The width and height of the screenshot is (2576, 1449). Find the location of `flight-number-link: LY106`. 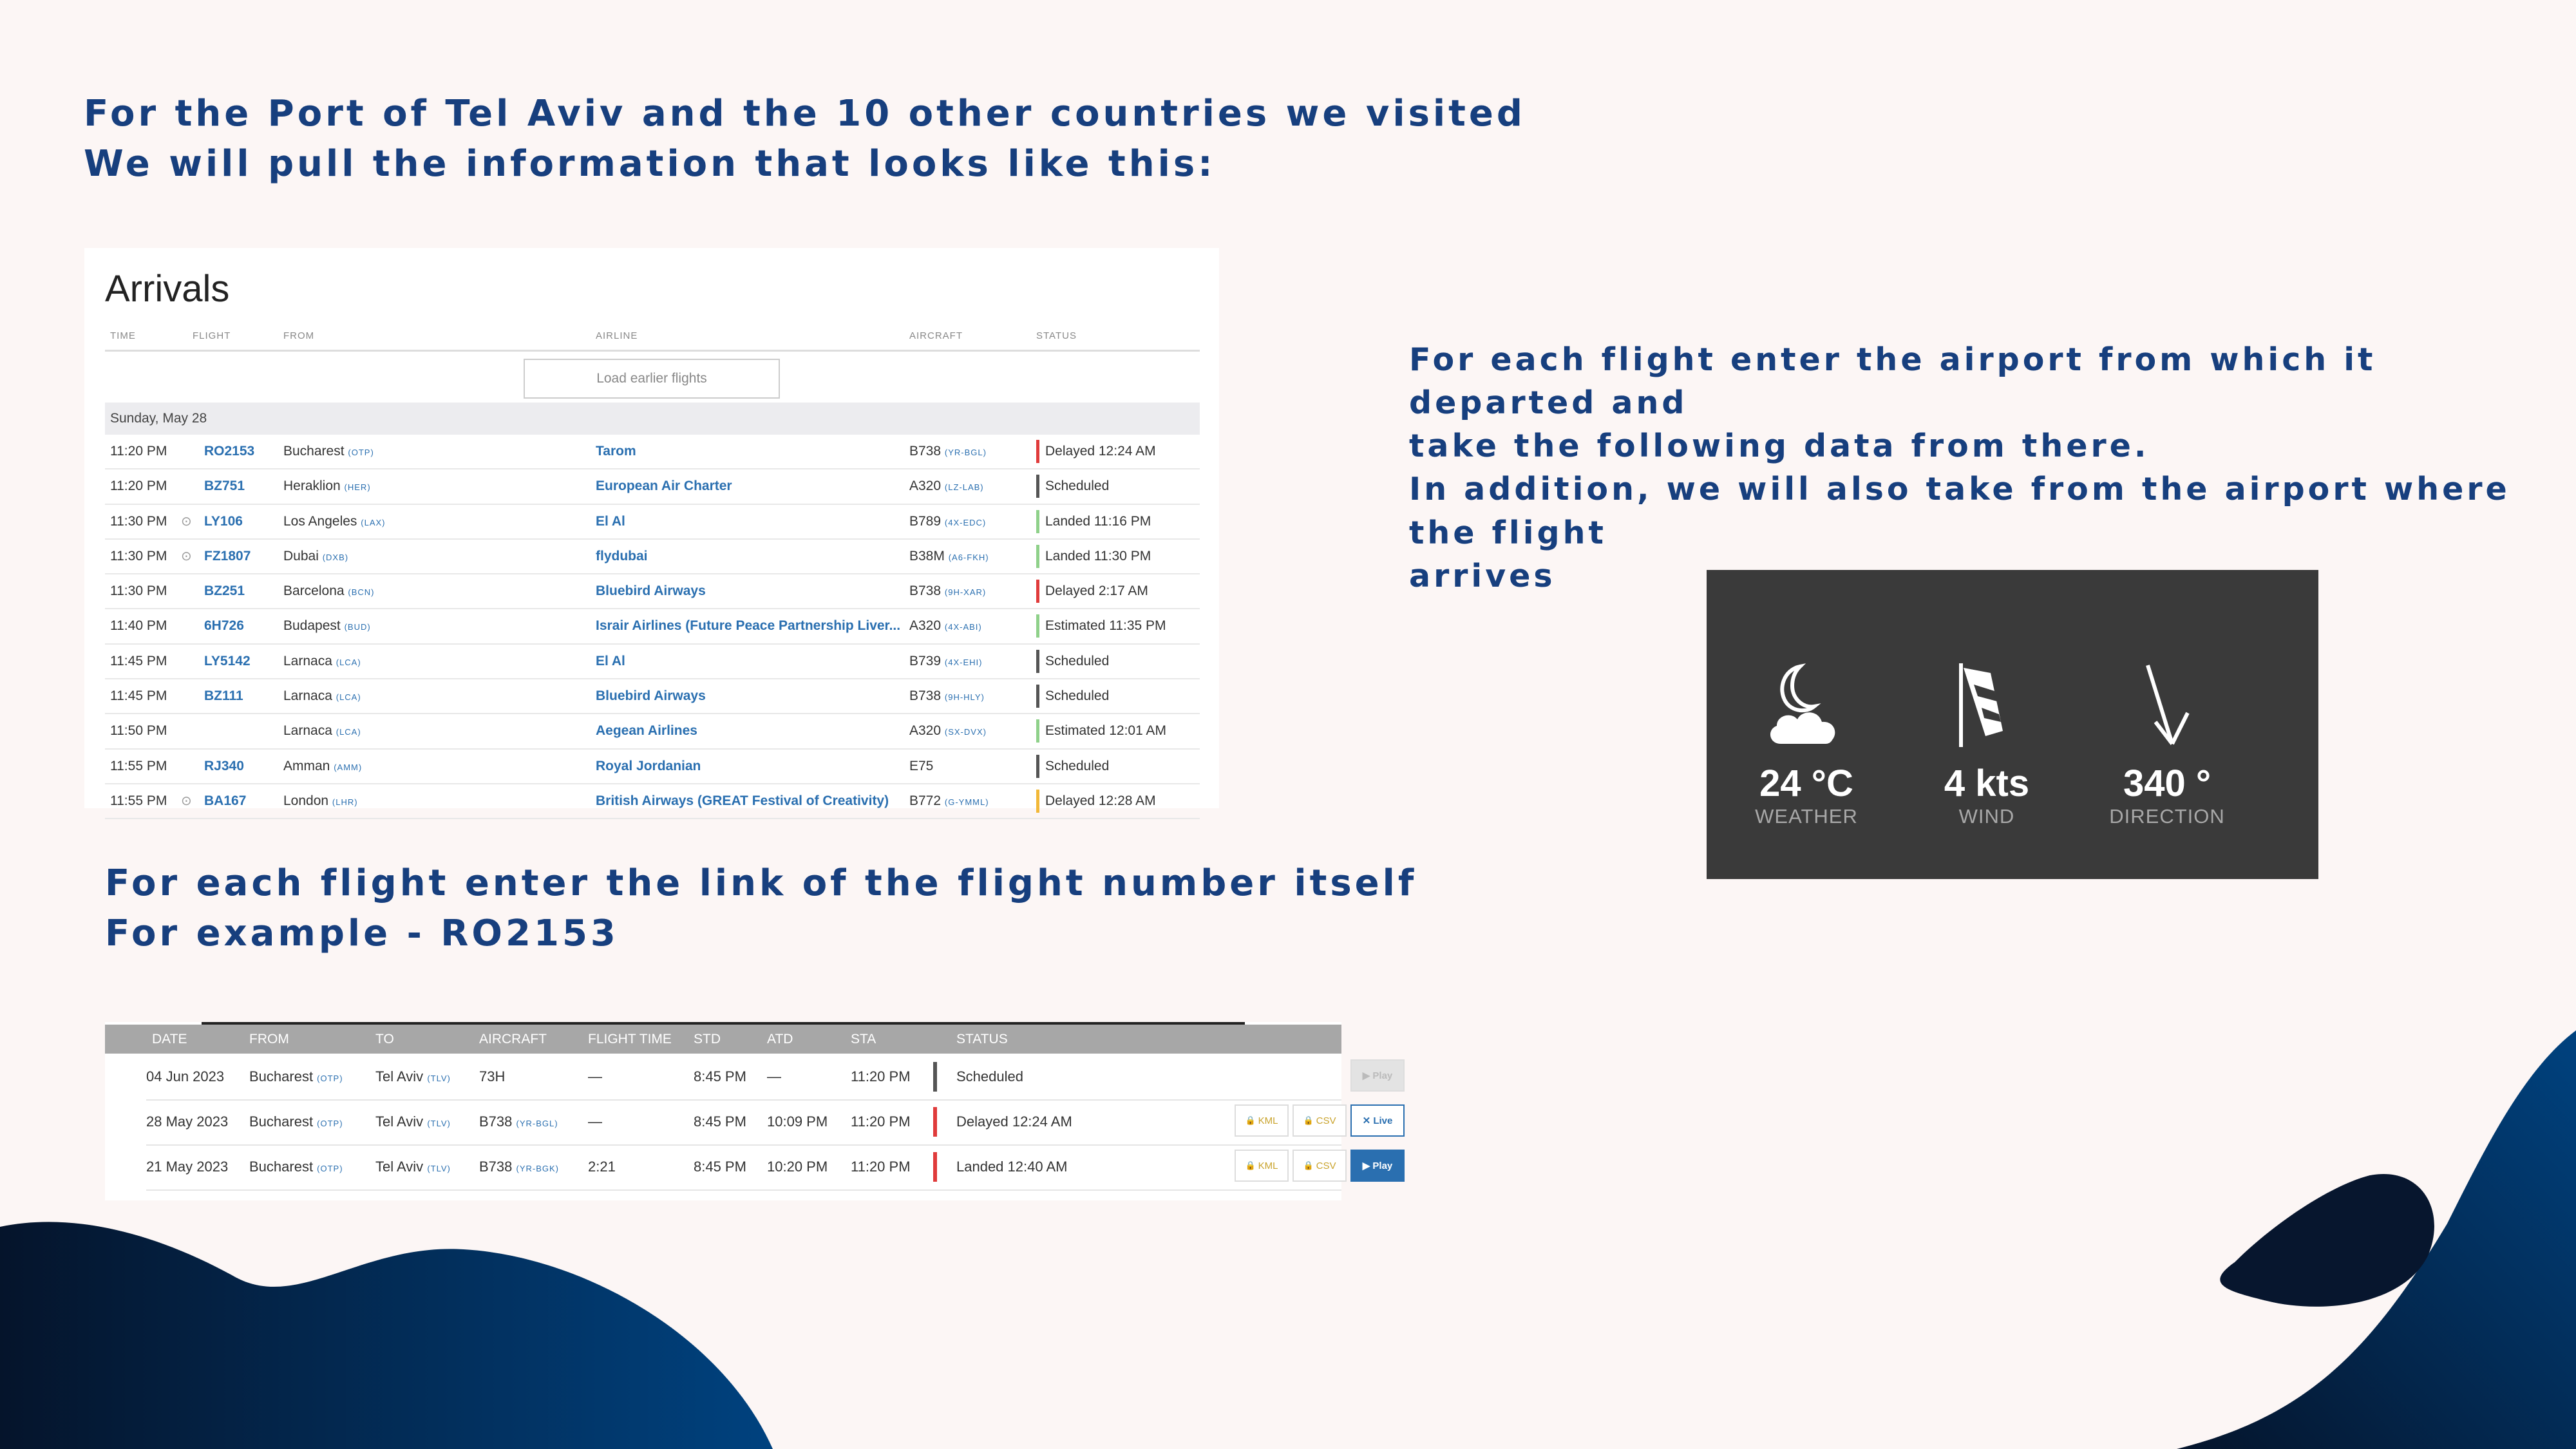

flight-number-link: LY106 is located at coordinates (224, 522).